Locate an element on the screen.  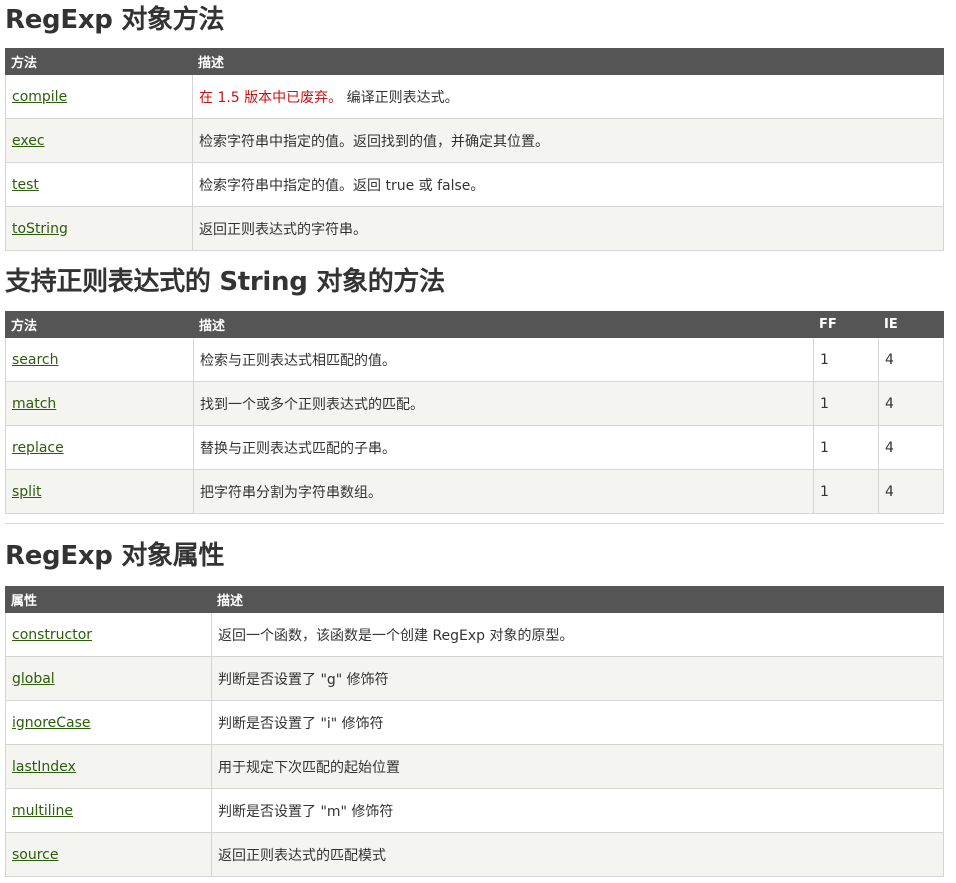
table-row: match 找到一个或多个正则表达式的匹配。 1 4 is located at coordinates (474, 403).